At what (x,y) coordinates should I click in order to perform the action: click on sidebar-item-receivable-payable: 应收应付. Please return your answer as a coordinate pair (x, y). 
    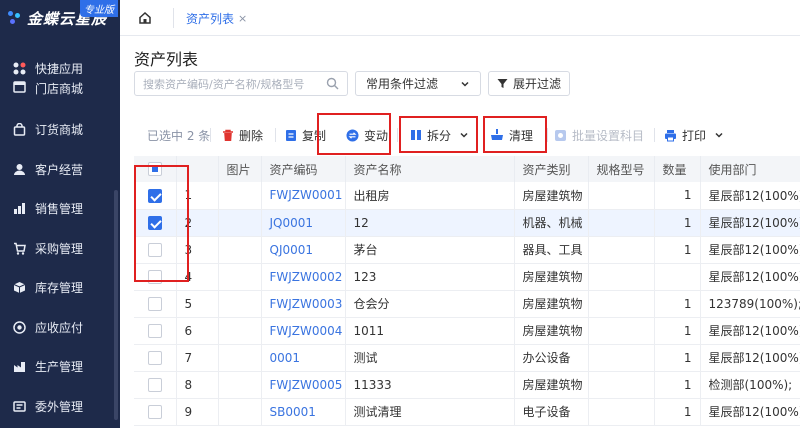
    Looking at the image, I should click on (60, 328).